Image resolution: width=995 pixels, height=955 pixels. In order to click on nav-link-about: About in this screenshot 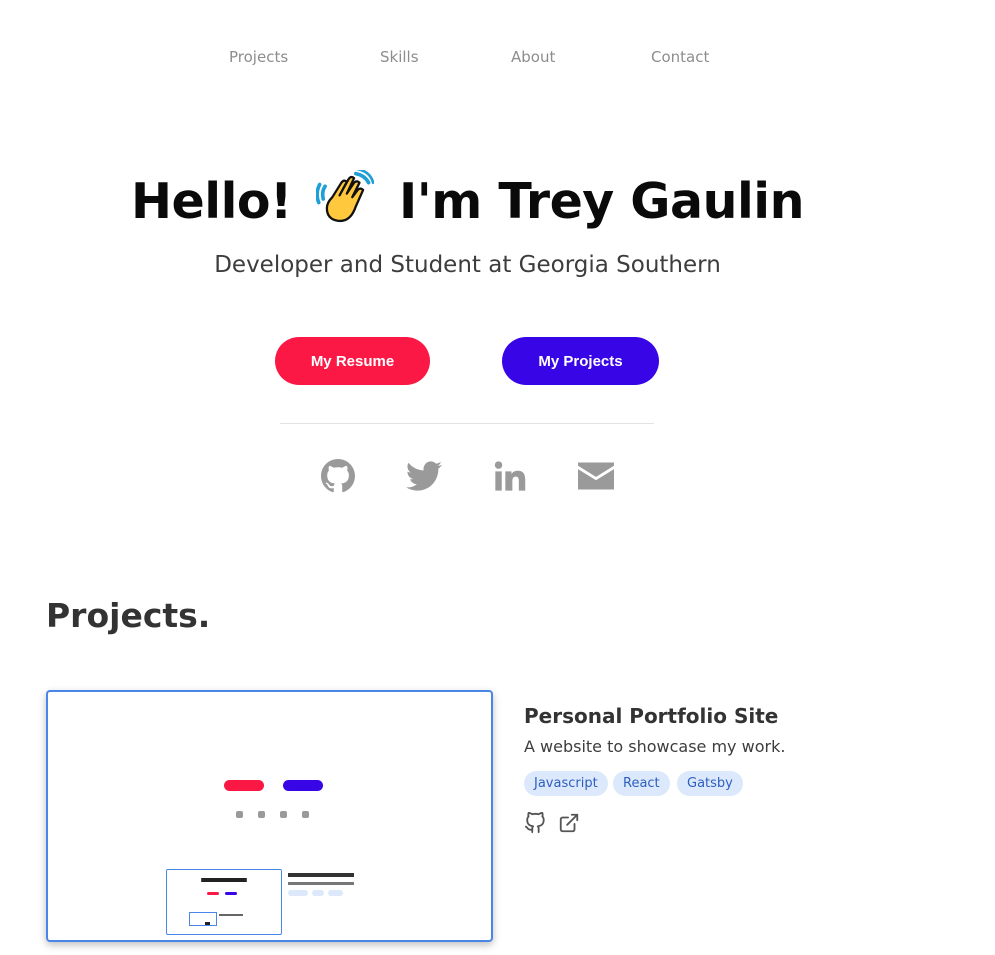, I will do `click(533, 57)`.